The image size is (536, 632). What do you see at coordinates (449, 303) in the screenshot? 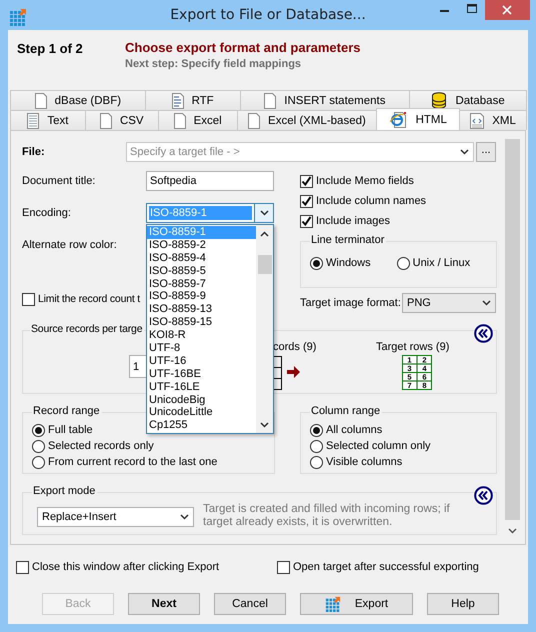
I see `image-format-dropdown: PNG` at bounding box center [449, 303].